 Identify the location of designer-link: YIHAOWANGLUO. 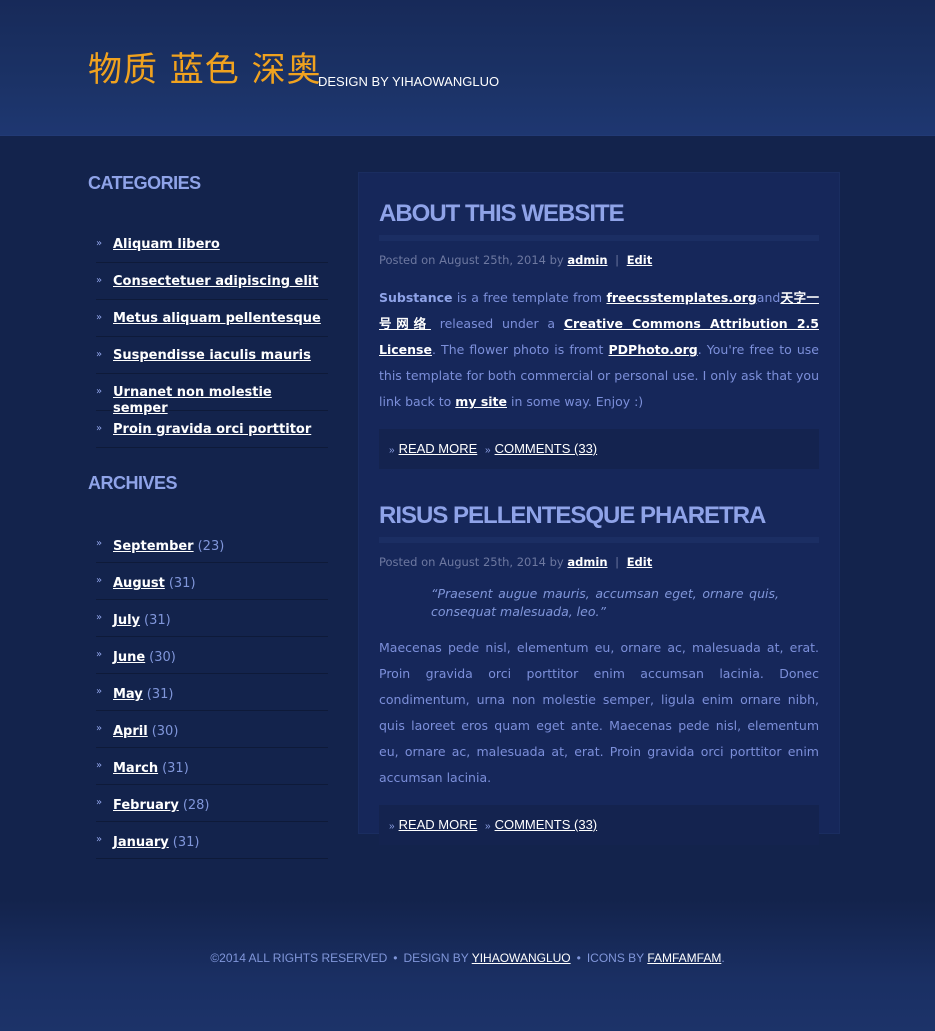
(521, 958).